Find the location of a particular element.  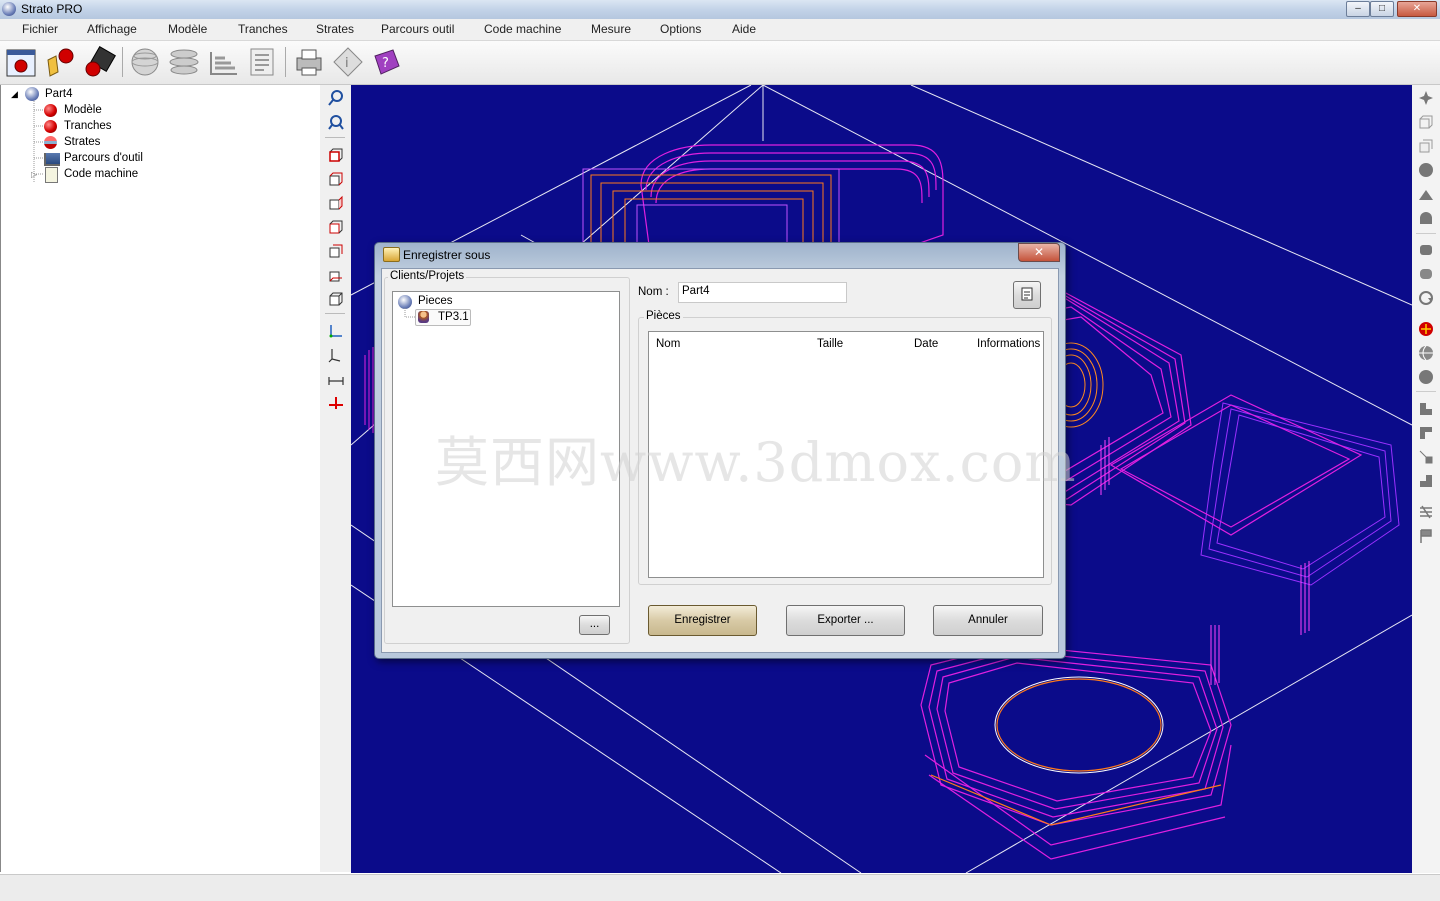

sphere-gray-icon is located at coordinates (1426, 377).